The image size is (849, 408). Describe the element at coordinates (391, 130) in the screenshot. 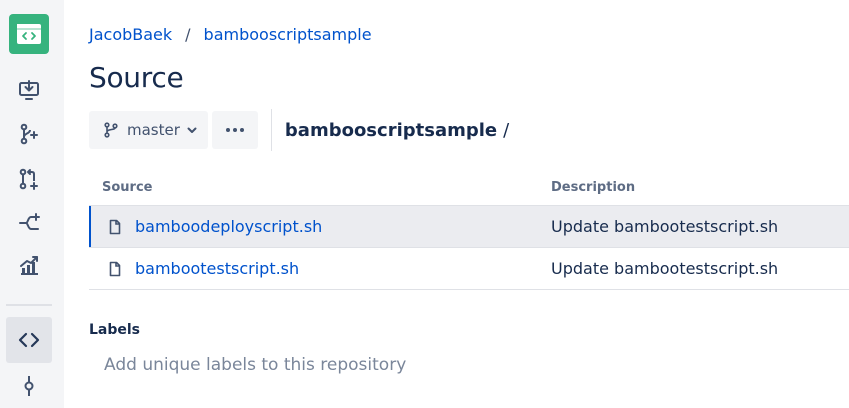

I see `path-repo-name: bambooscriptsample` at that location.